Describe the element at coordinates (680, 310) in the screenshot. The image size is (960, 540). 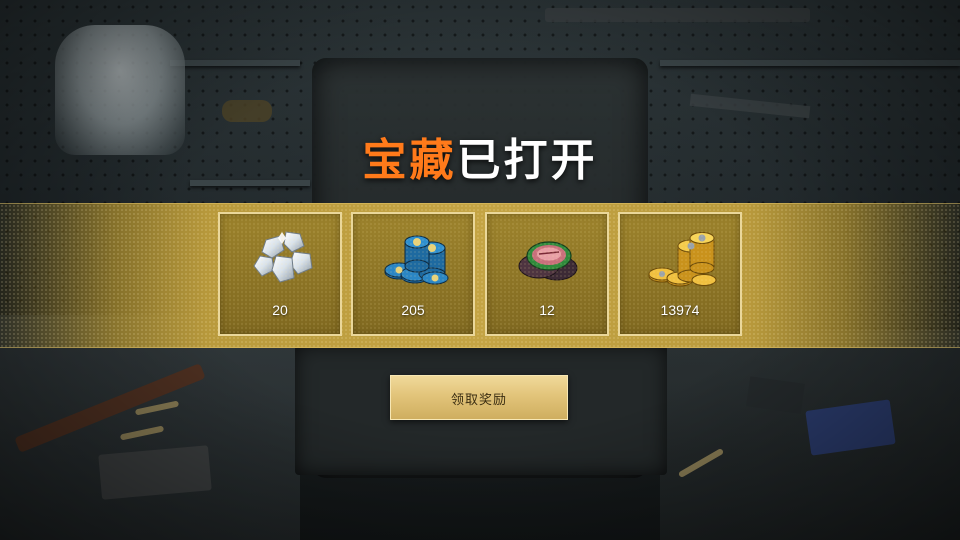
I see `reward-quantity: 13974` at that location.